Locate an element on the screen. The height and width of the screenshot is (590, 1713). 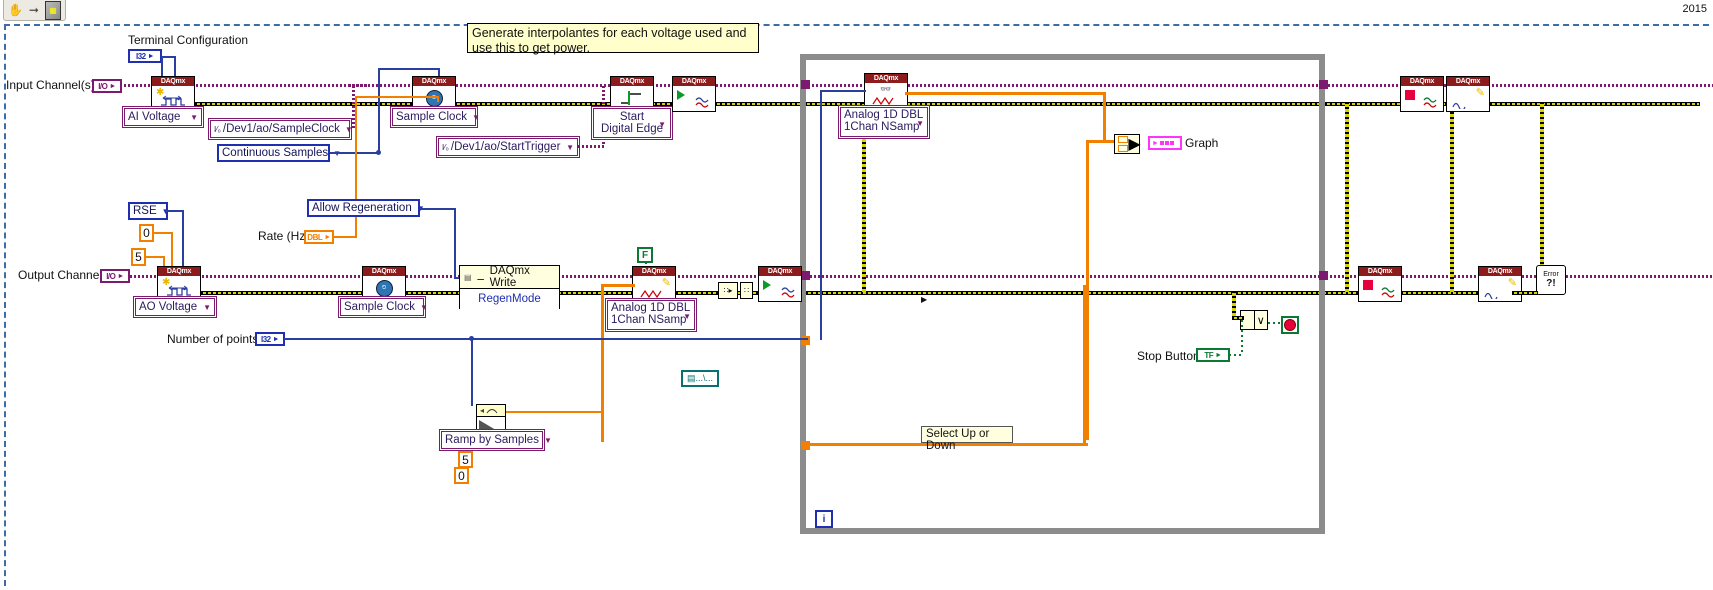
loop-tunnel-ao-task is located at coordinates (805, 275).